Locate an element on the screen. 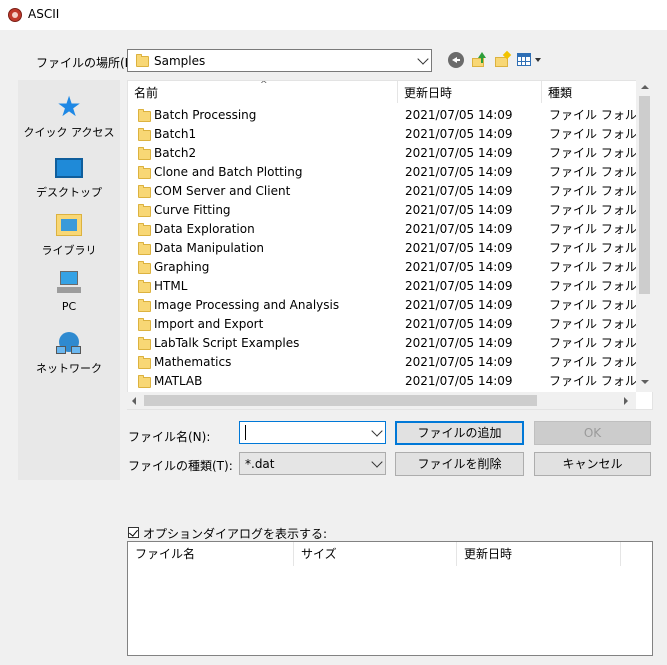  file-name: LabTalk Script Examples is located at coordinates (227, 343).